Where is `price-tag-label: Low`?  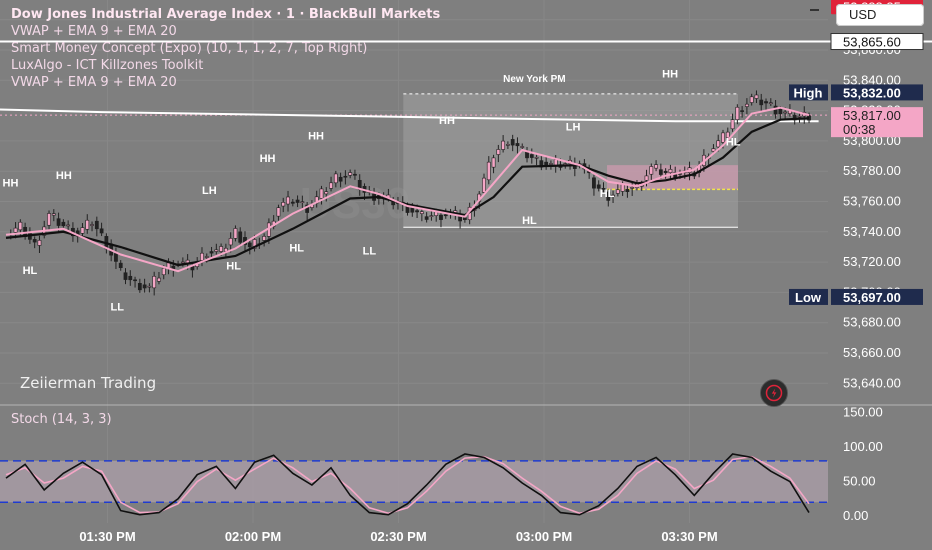
price-tag-label: Low is located at coordinates (808, 297).